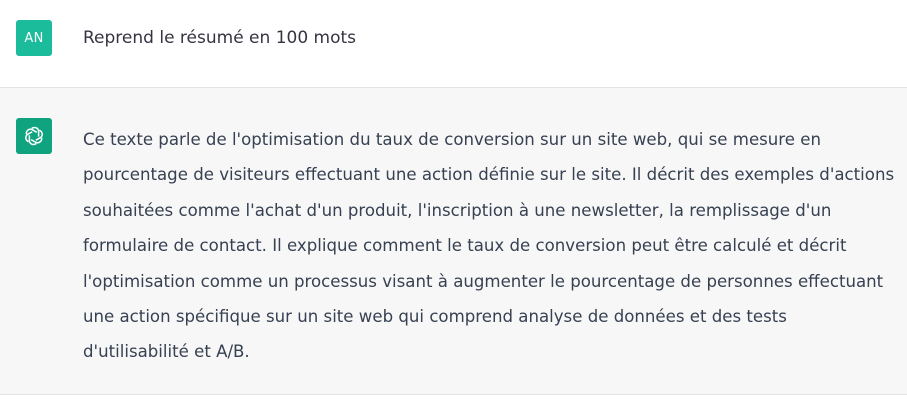 The width and height of the screenshot is (907, 415). I want to click on assistant-avatar, so click(34, 136).